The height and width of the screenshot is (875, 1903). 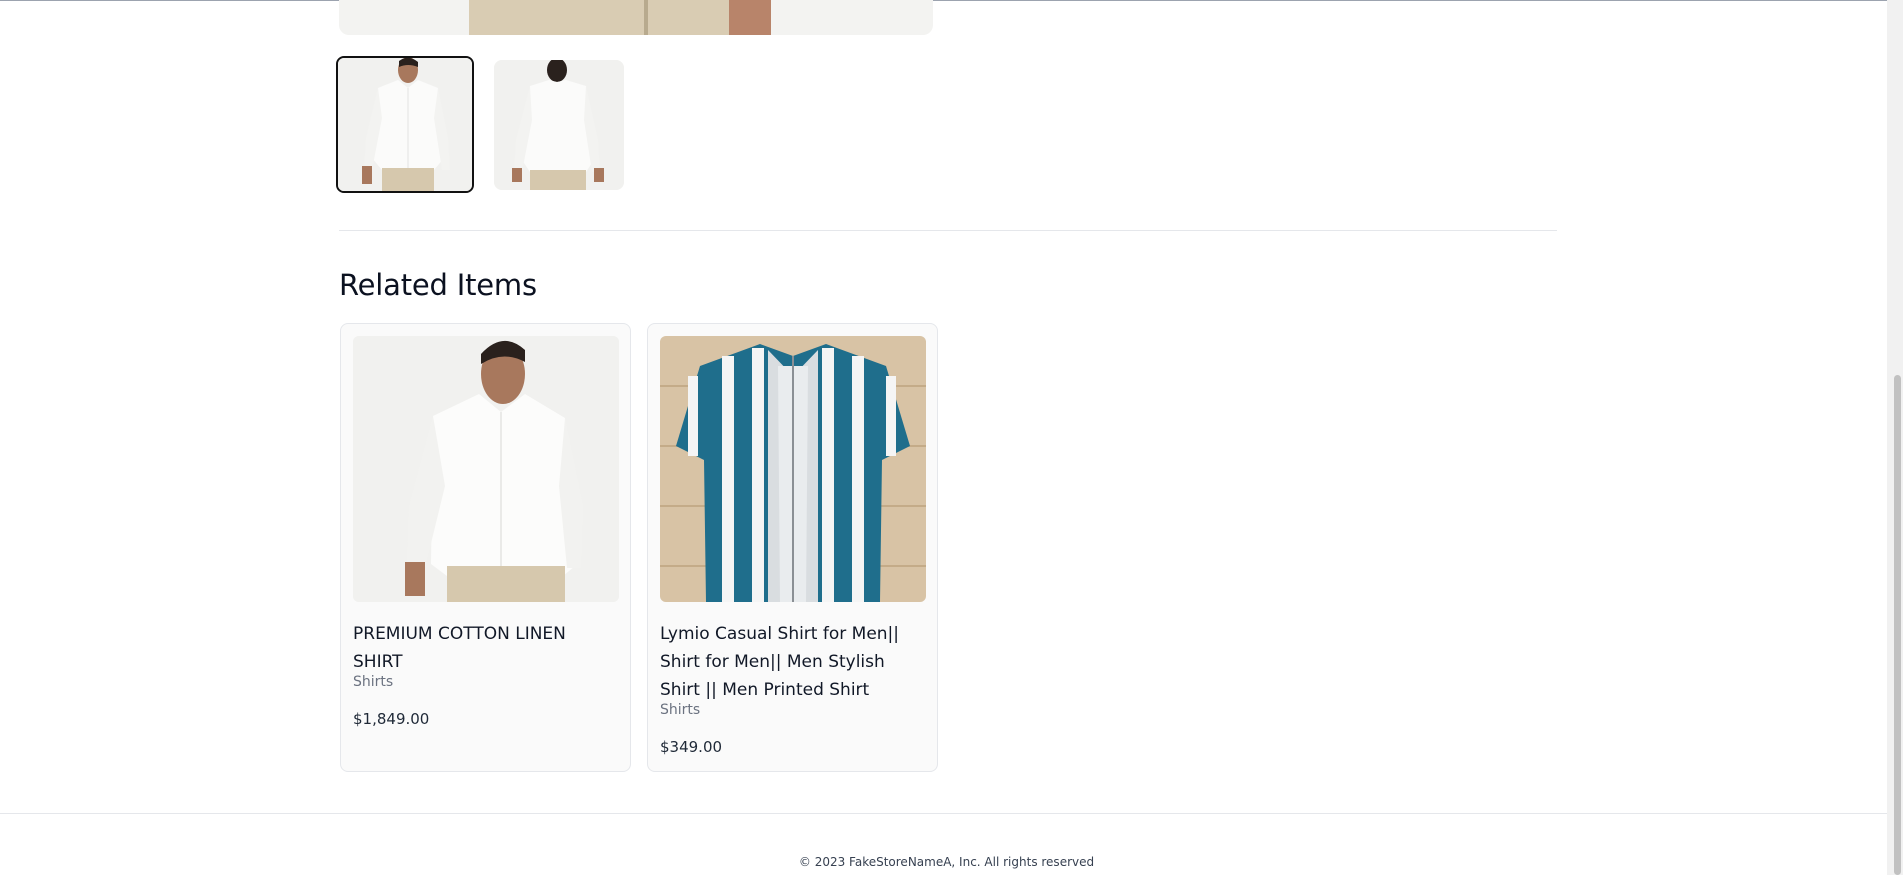 I want to click on shirt-front-image, so click(x=405, y=124).